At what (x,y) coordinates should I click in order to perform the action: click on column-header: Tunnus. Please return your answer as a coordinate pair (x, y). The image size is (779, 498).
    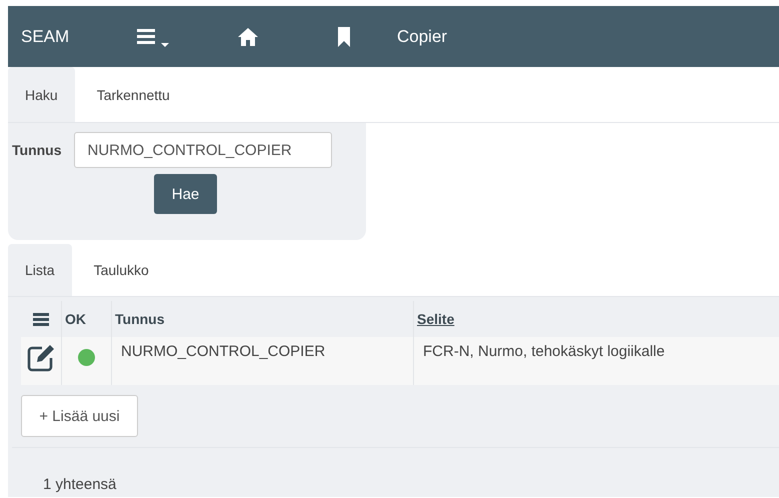
    Looking at the image, I should click on (263, 319).